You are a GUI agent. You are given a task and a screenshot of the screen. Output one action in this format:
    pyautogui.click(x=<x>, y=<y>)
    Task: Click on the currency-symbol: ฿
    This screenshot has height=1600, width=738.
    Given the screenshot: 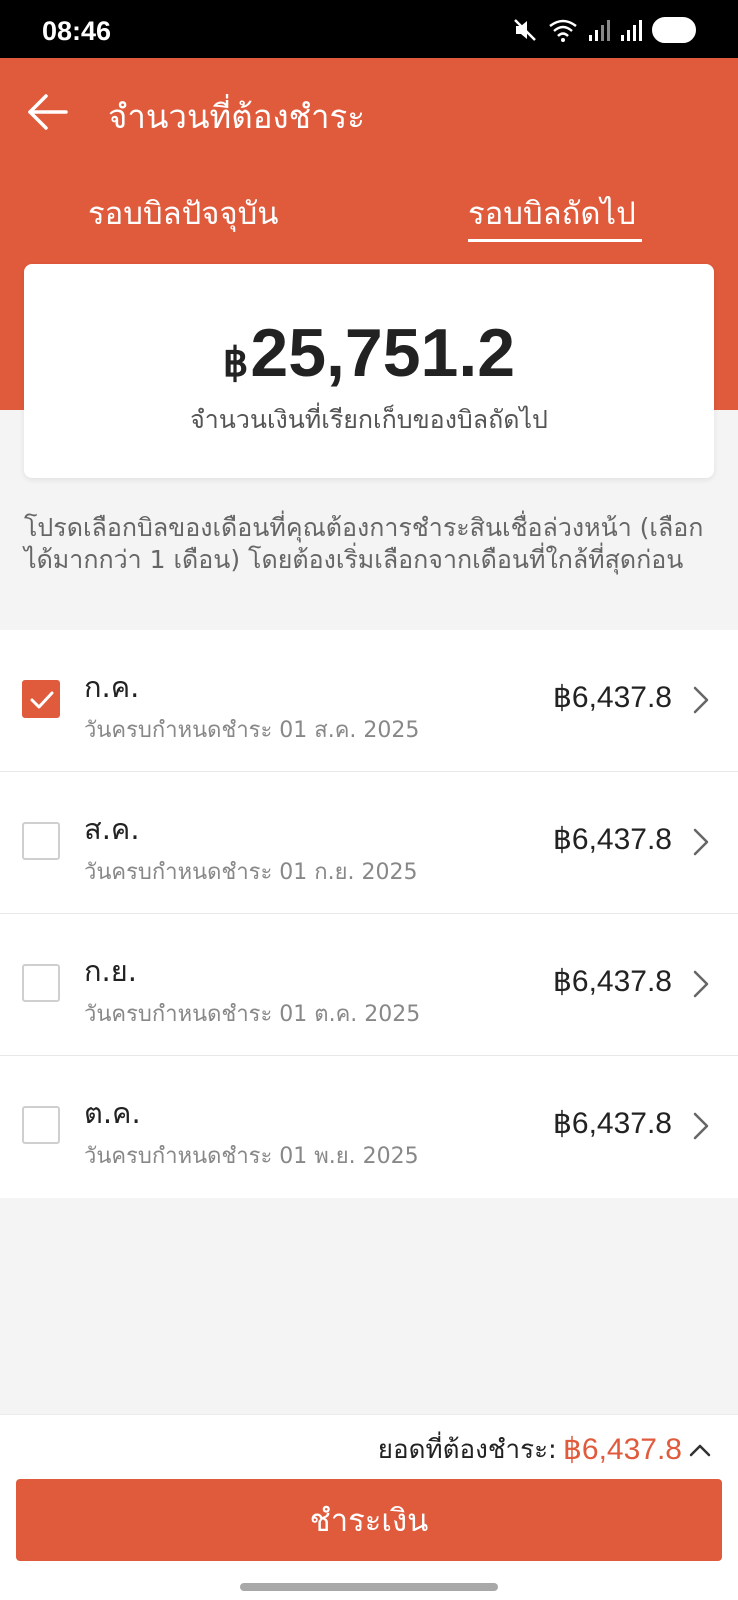 What is the action you would take?
    pyautogui.click(x=235, y=363)
    